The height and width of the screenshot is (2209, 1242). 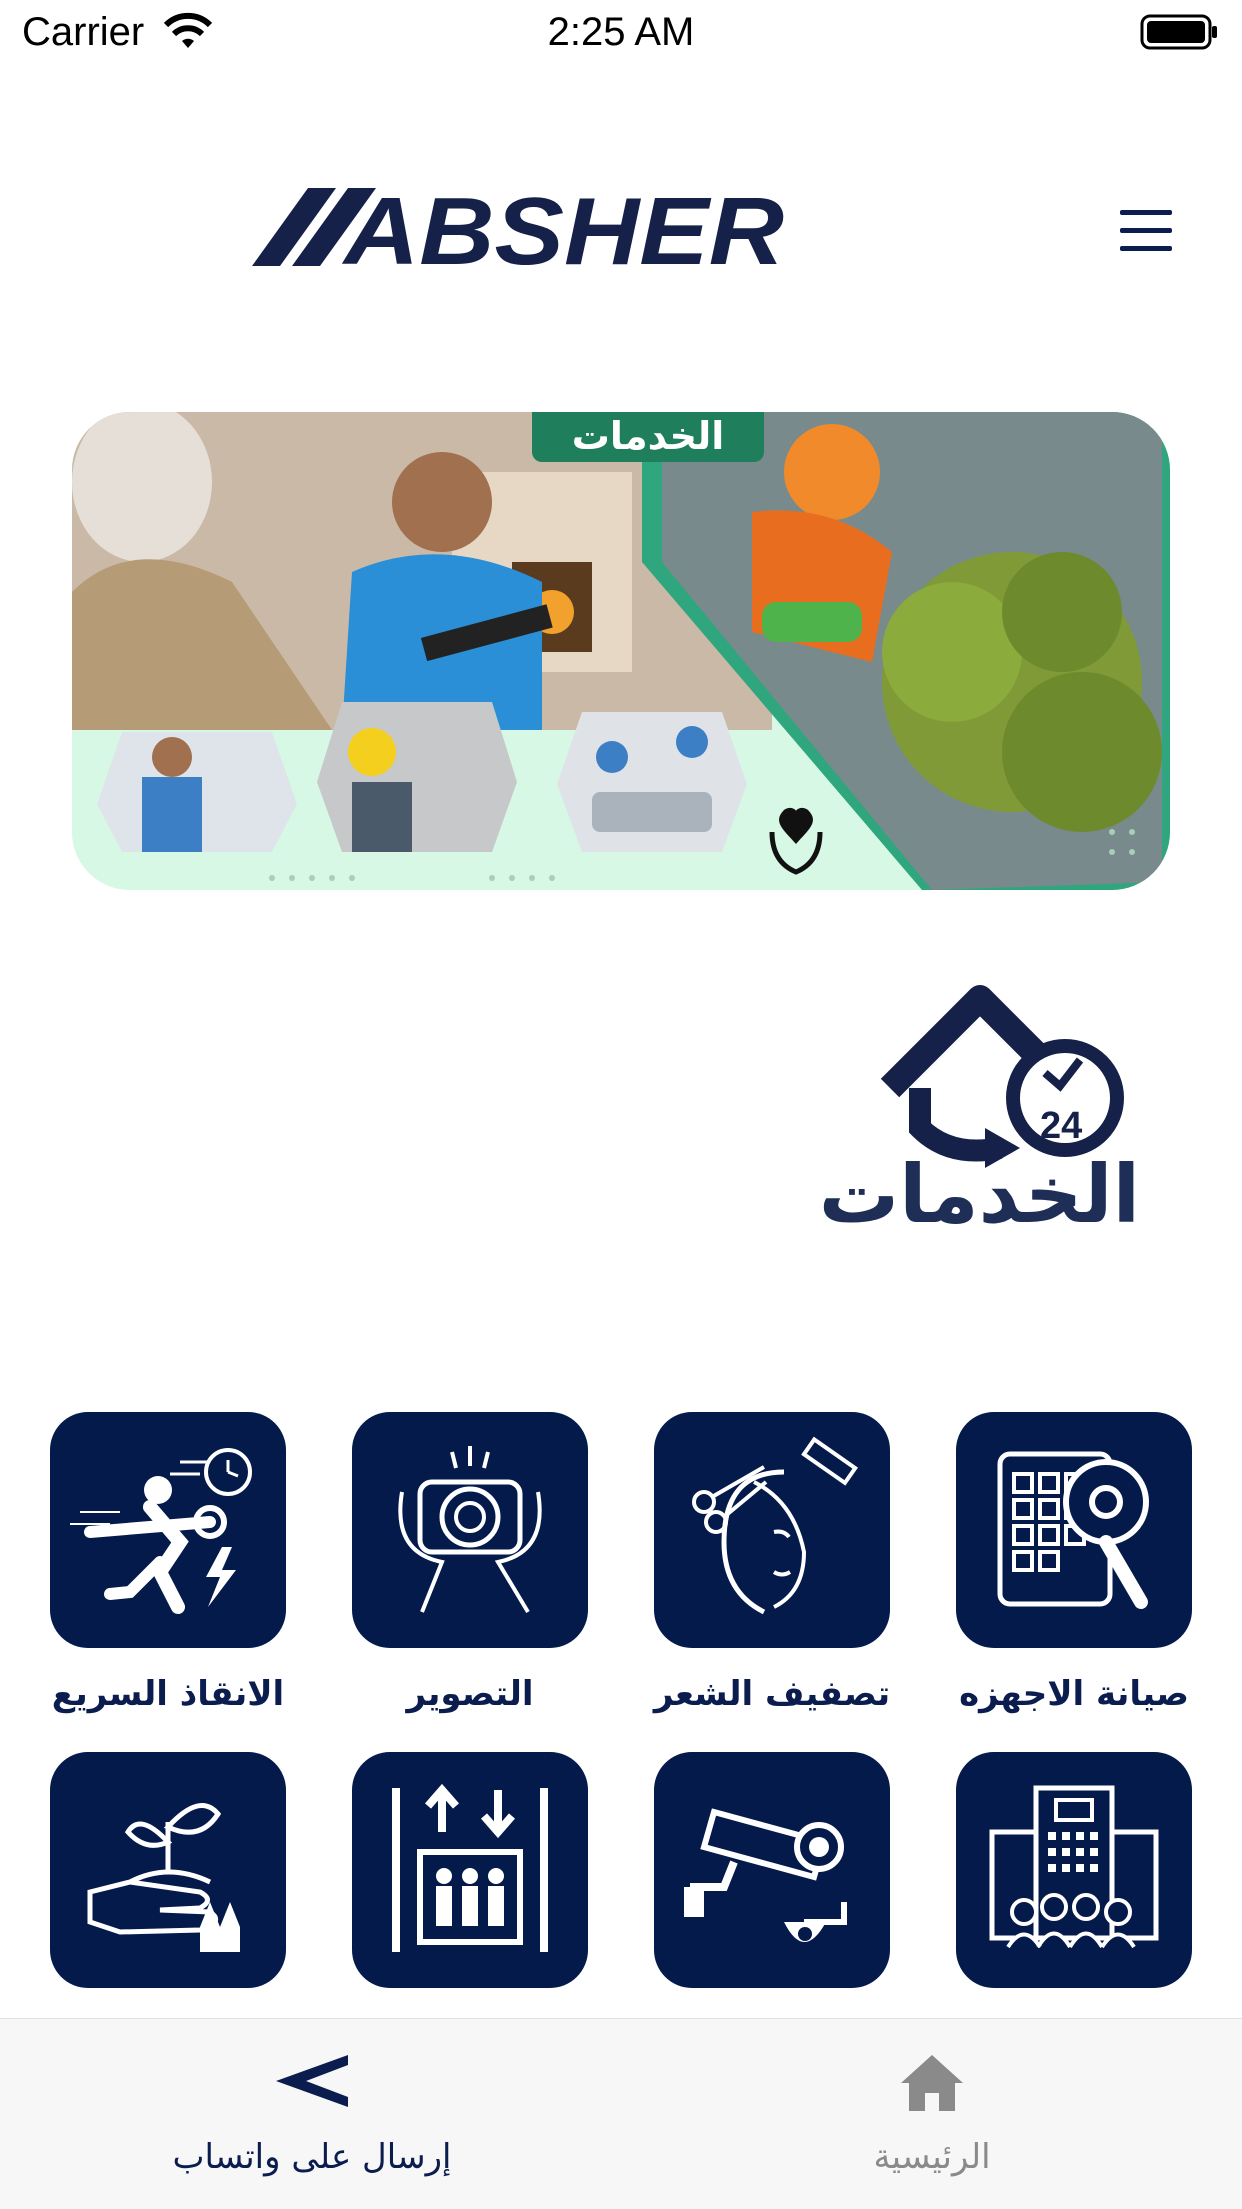 I want to click on elevator-icon, so click(x=470, y=1867).